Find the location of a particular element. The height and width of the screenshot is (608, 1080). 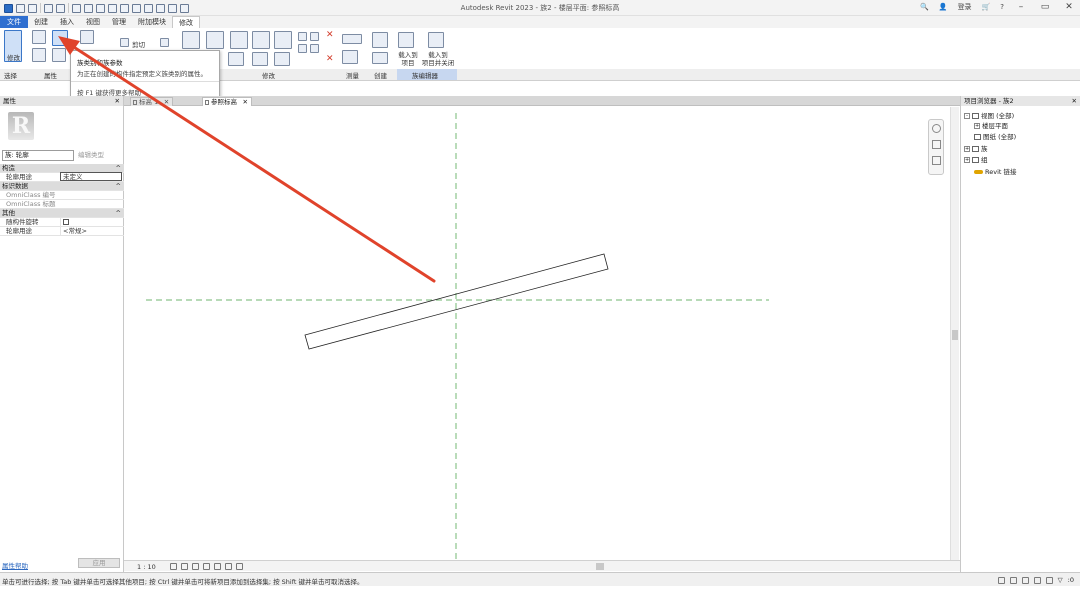

show-crop-icon is located at coordinates (228, 566).